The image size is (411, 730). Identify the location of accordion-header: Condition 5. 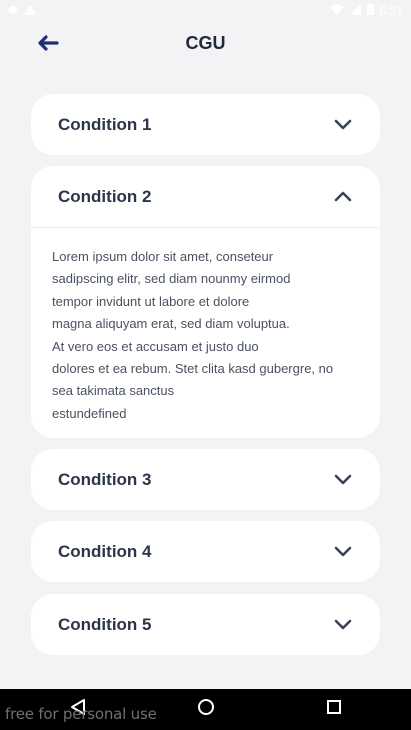
(205, 624).